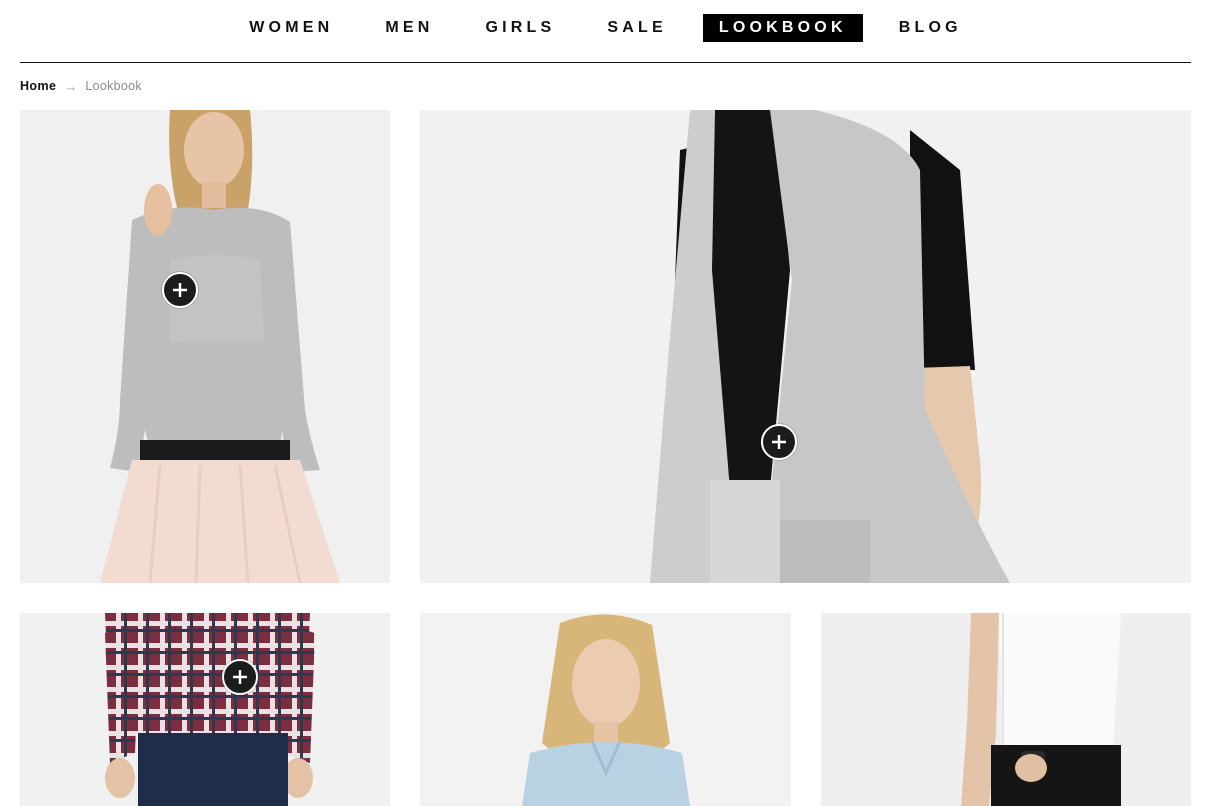 The image size is (1211, 806). What do you see at coordinates (291, 28) in the screenshot?
I see `nav-item-women: WOMEN` at bounding box center [291, 28].